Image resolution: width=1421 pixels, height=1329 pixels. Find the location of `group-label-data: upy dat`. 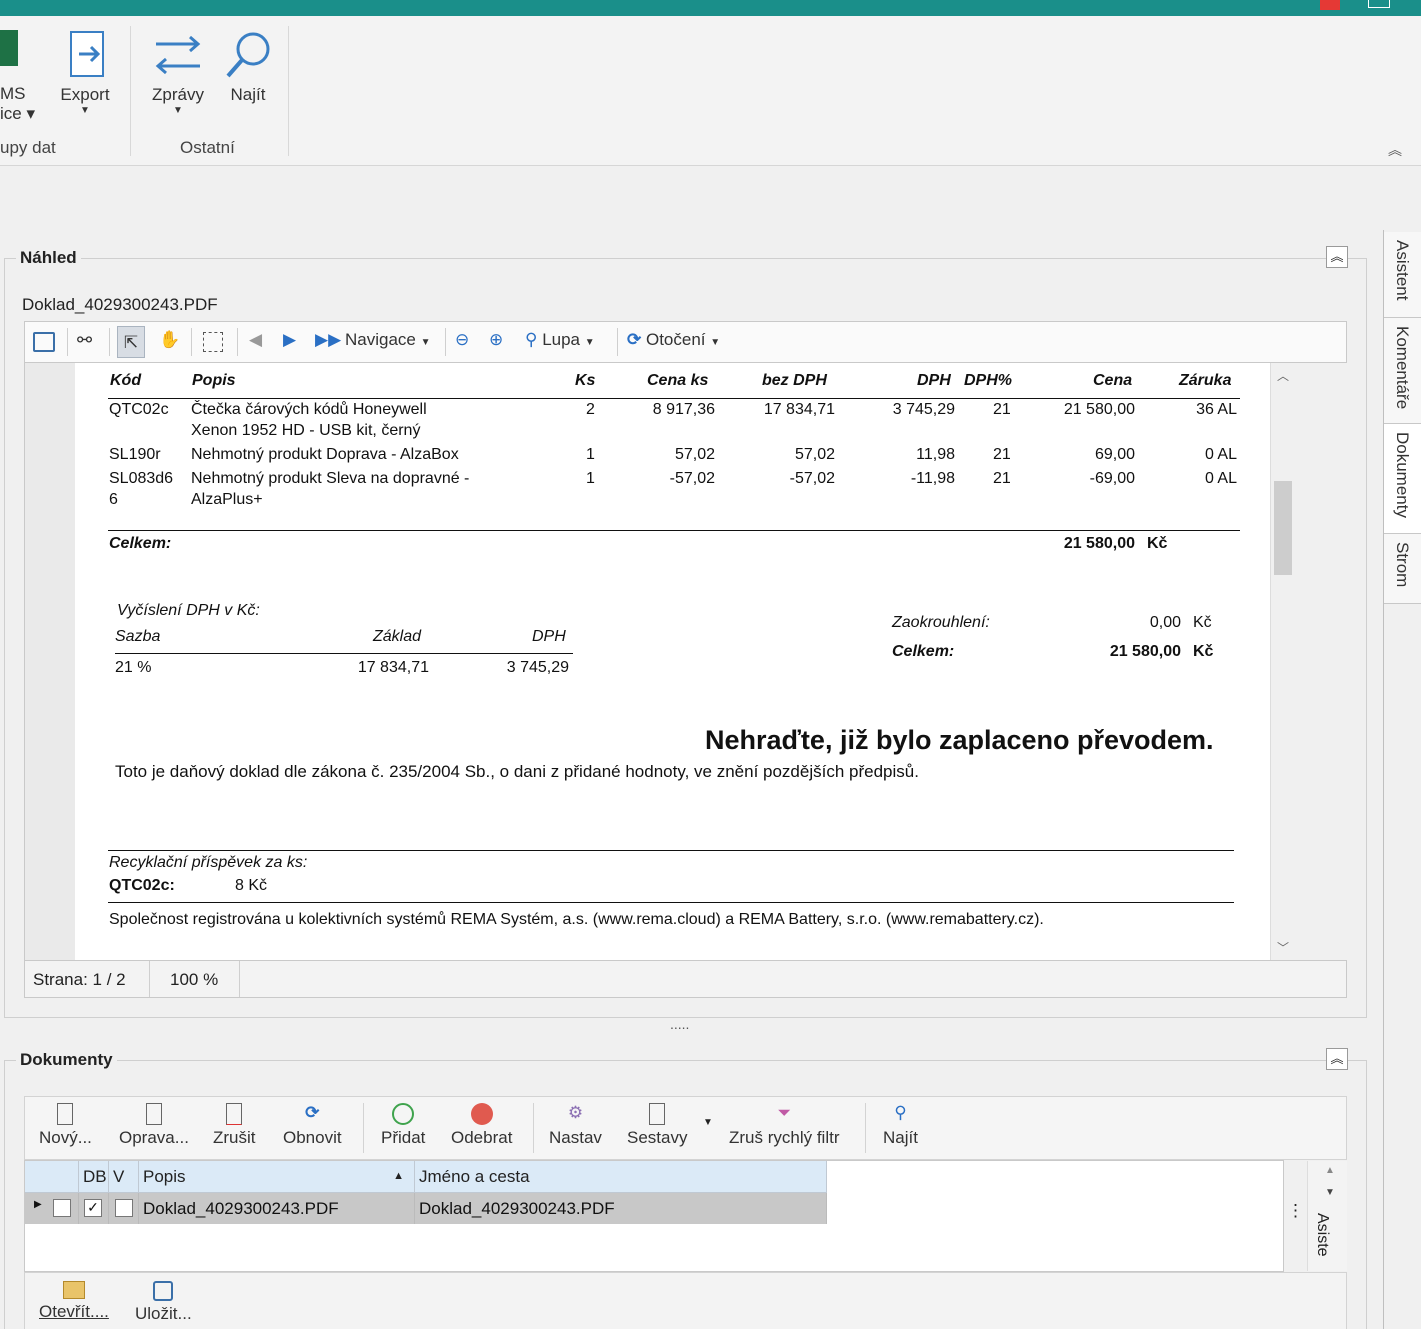

group-label-data: upy dat is located at coordinates (28, 147).